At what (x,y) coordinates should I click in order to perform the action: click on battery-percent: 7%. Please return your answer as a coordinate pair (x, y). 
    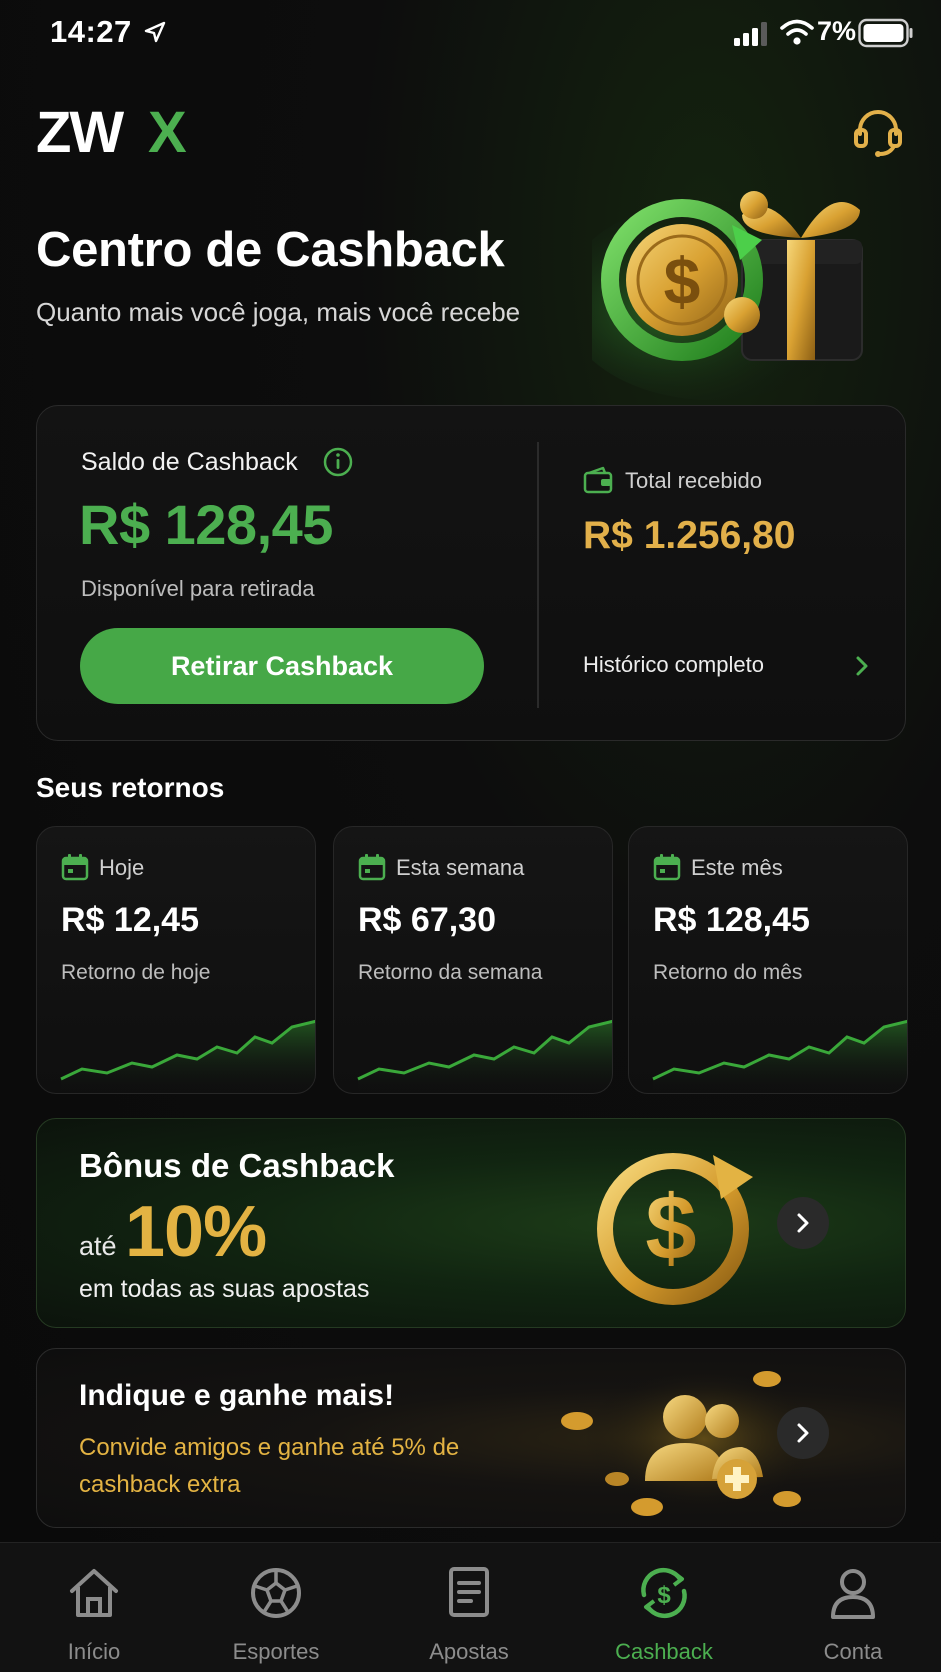
    Looking at the image, I should click on (837, 31).